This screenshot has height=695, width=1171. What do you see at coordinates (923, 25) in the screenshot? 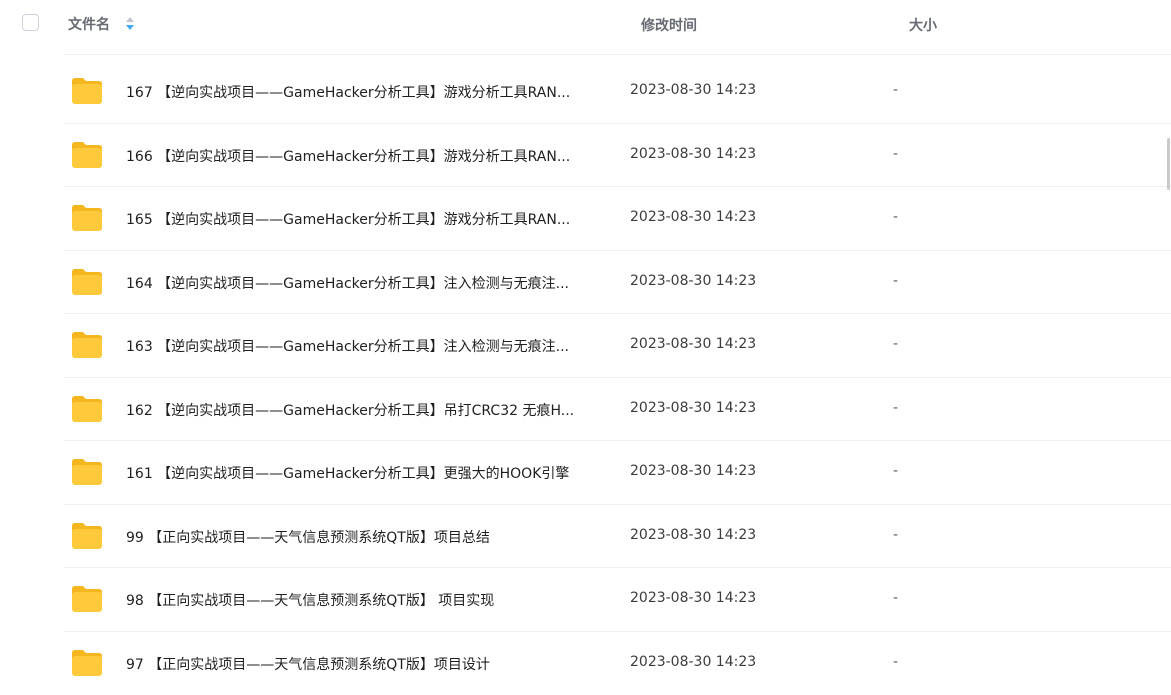
I see `column-header-size: 大小` at bounding box center [923, 25].